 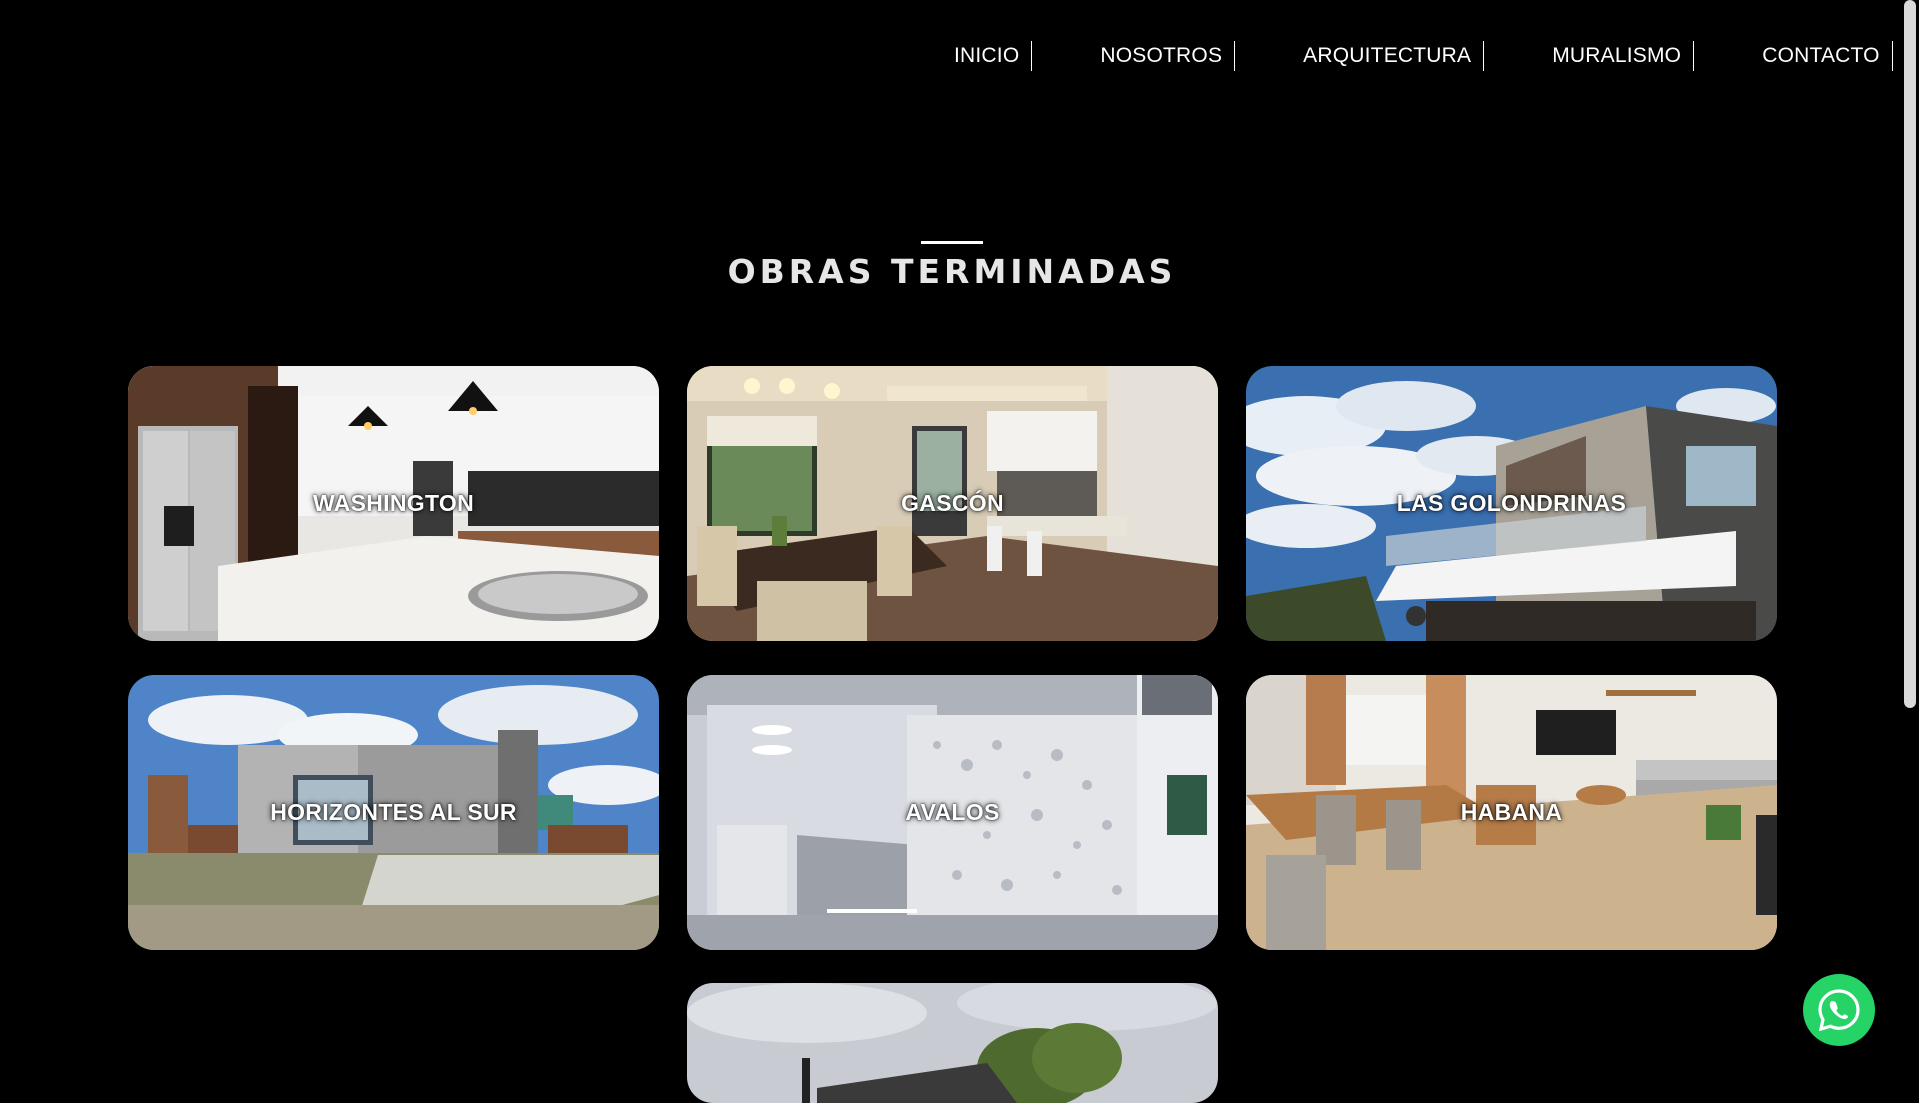 What do you see at coordinates (1820, 56) in the screenshot?
I see `nav-item-contacto: CONTACTO` at bounding box center [1820, 56].